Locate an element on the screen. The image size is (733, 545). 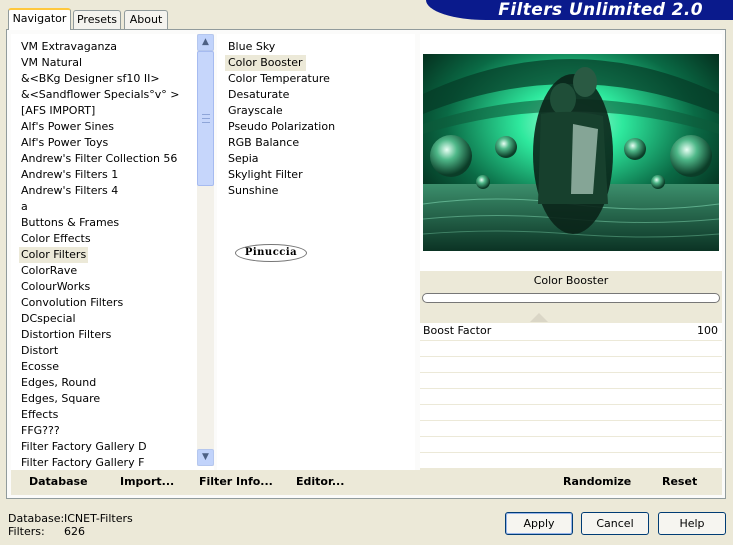
filters-count-label: Filters: is located at coordinates (26, 531).